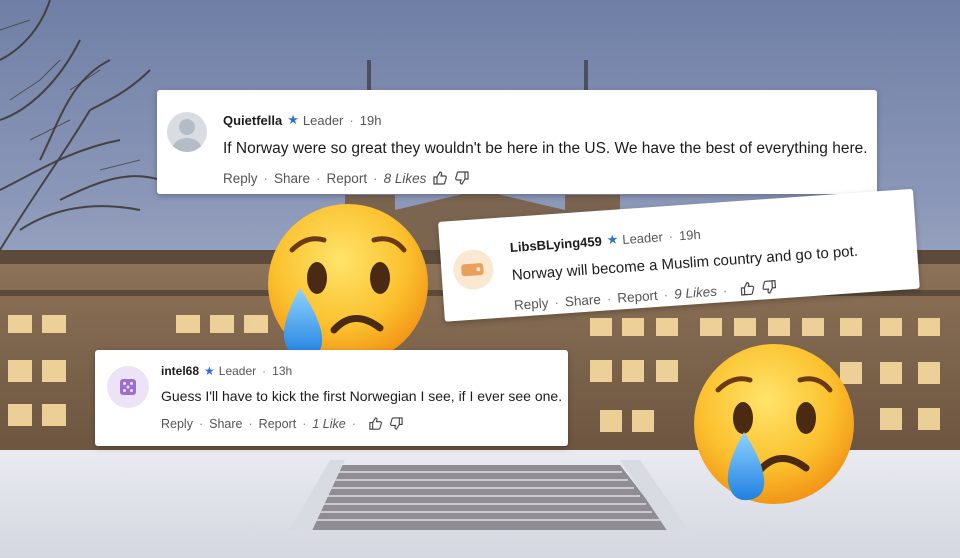 The height and width of the screenshot is (558, 960). I want to click on username: Quietfella, so click(252, 120).